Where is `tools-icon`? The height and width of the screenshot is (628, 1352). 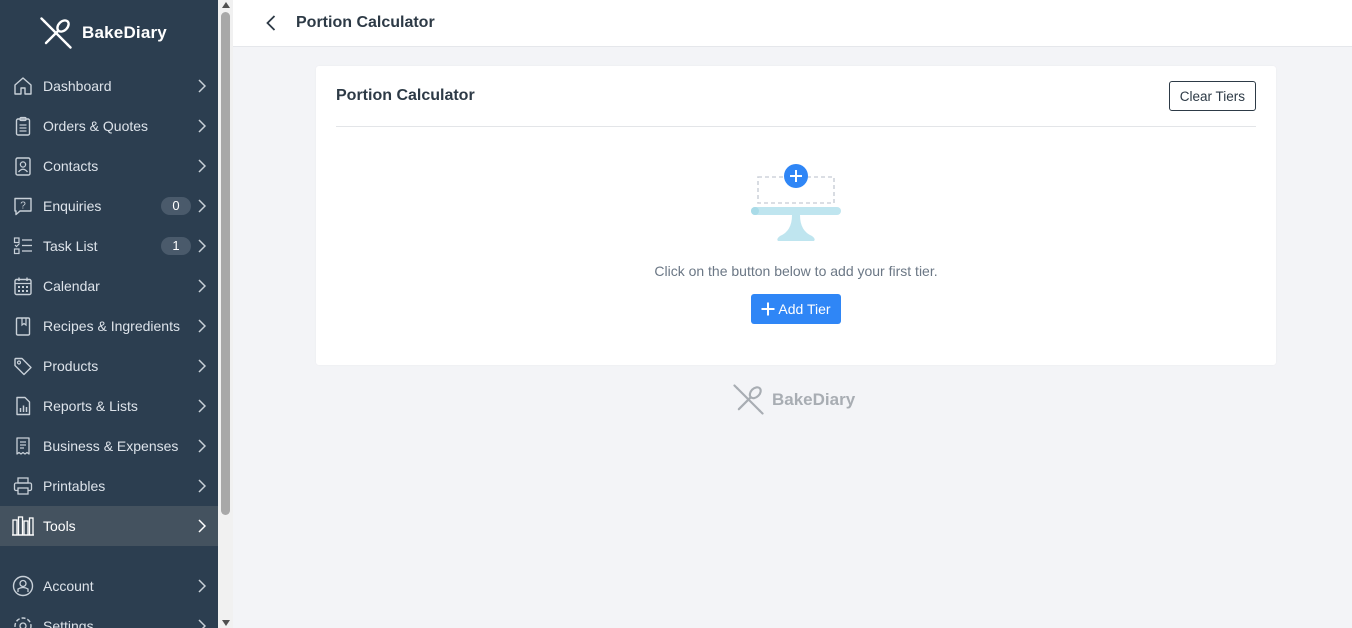
tools-icon is located at coordinates (23, 526).